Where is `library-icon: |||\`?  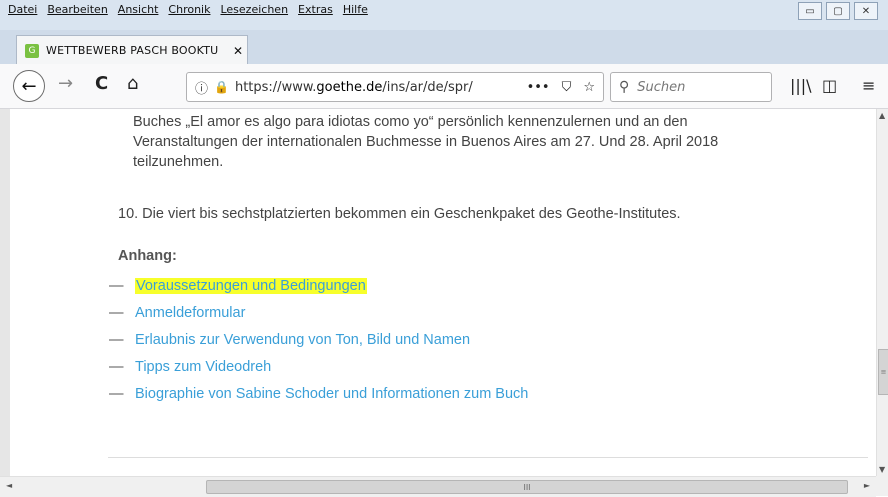
library-icon: |||\ is located at coordinates (801, 85).